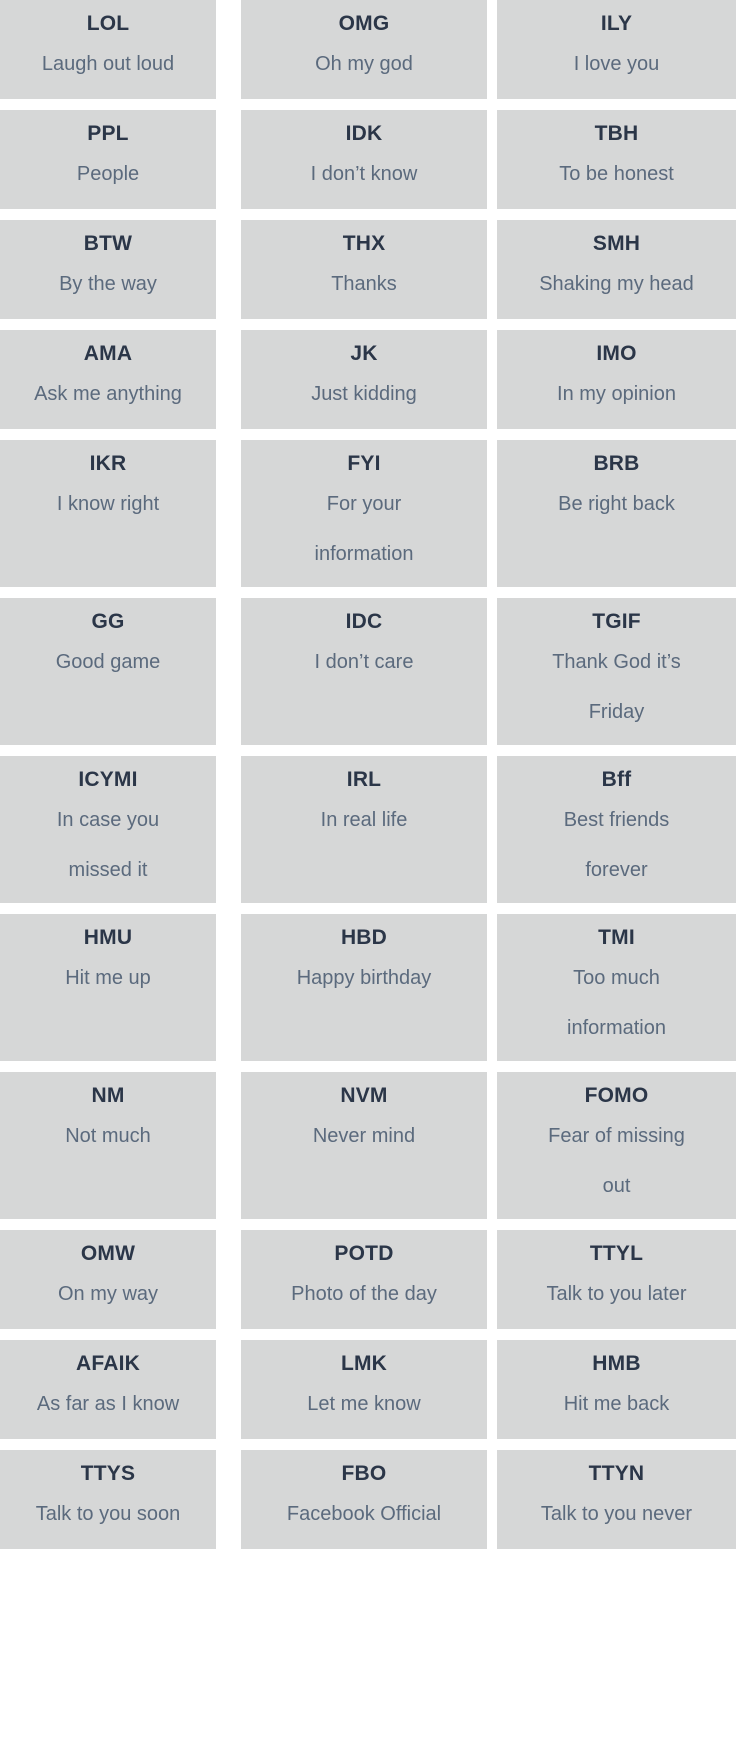  Describe the element at coordinates (616, 870) in the screenshot. I see `abbreviation-meaning-line: forever` at that location.